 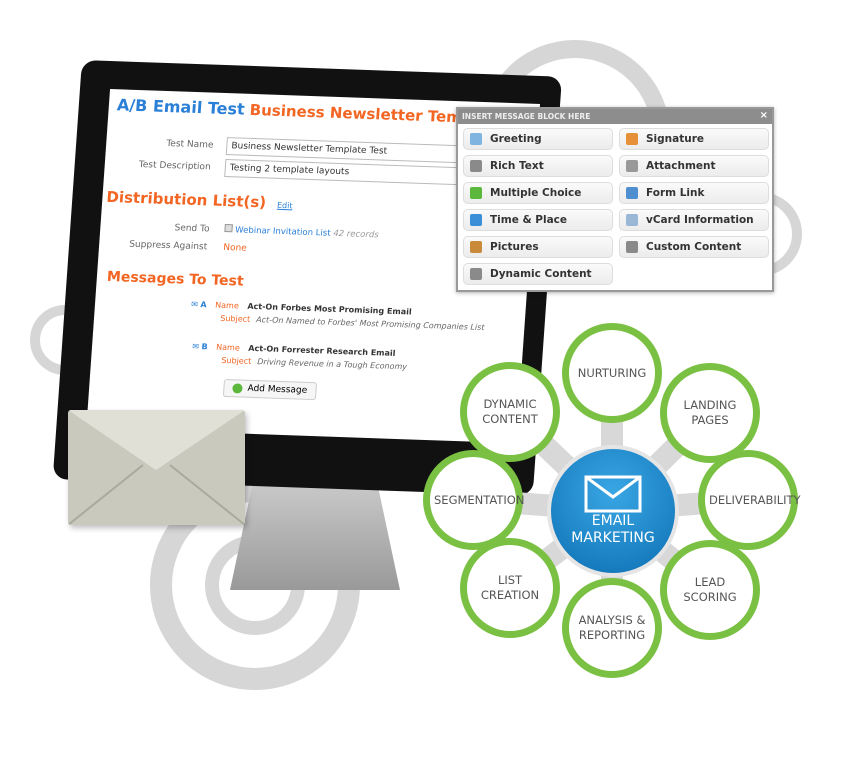 What do you see at coordinates (473, 500) in the screenshot?
I see `node-segmentation: SEGMENTATION` at bounding box center [473, 500].